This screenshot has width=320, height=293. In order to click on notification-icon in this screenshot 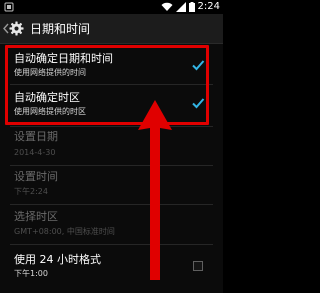, I will do `click(9, 7)`.